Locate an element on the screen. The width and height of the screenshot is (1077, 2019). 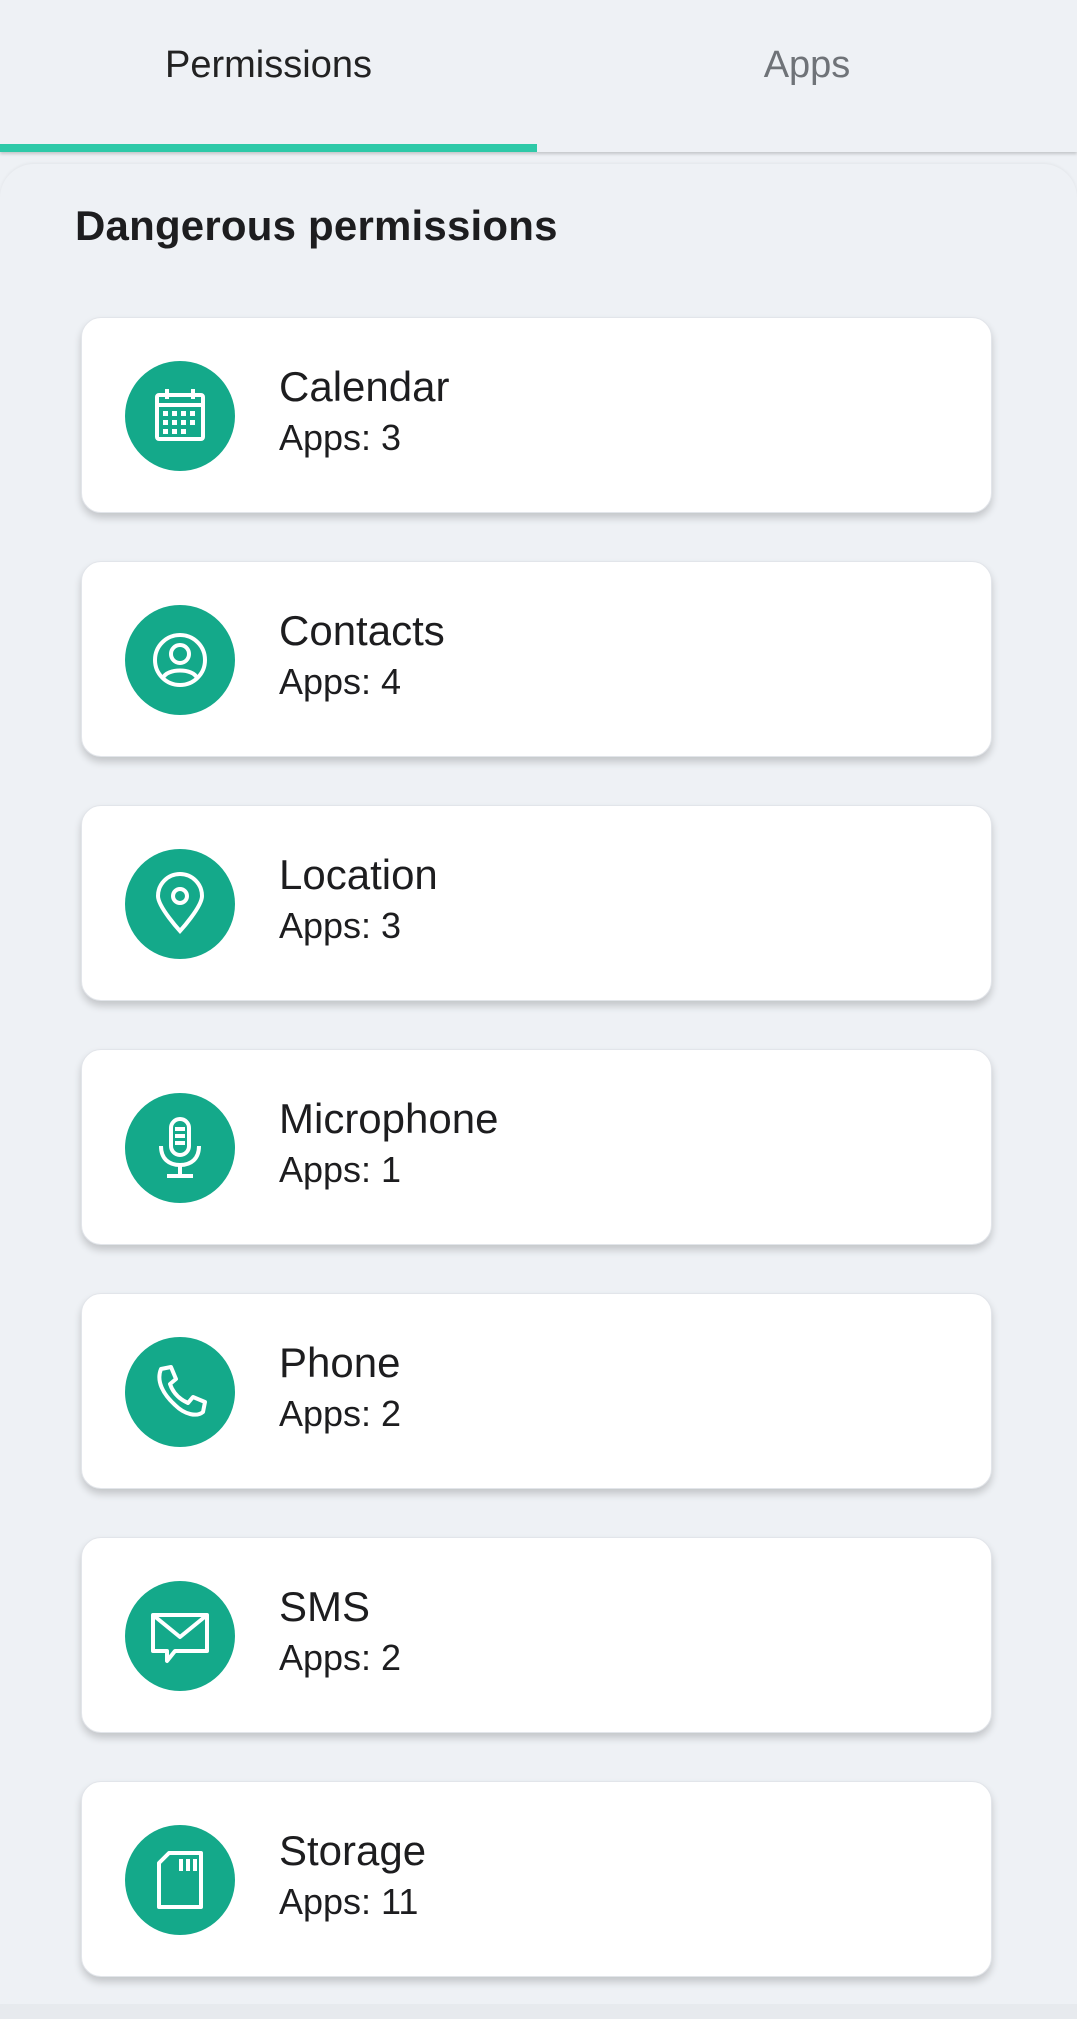
permission-item-sms: SMS Apps: 2 is located at coordinates (536, 1635).